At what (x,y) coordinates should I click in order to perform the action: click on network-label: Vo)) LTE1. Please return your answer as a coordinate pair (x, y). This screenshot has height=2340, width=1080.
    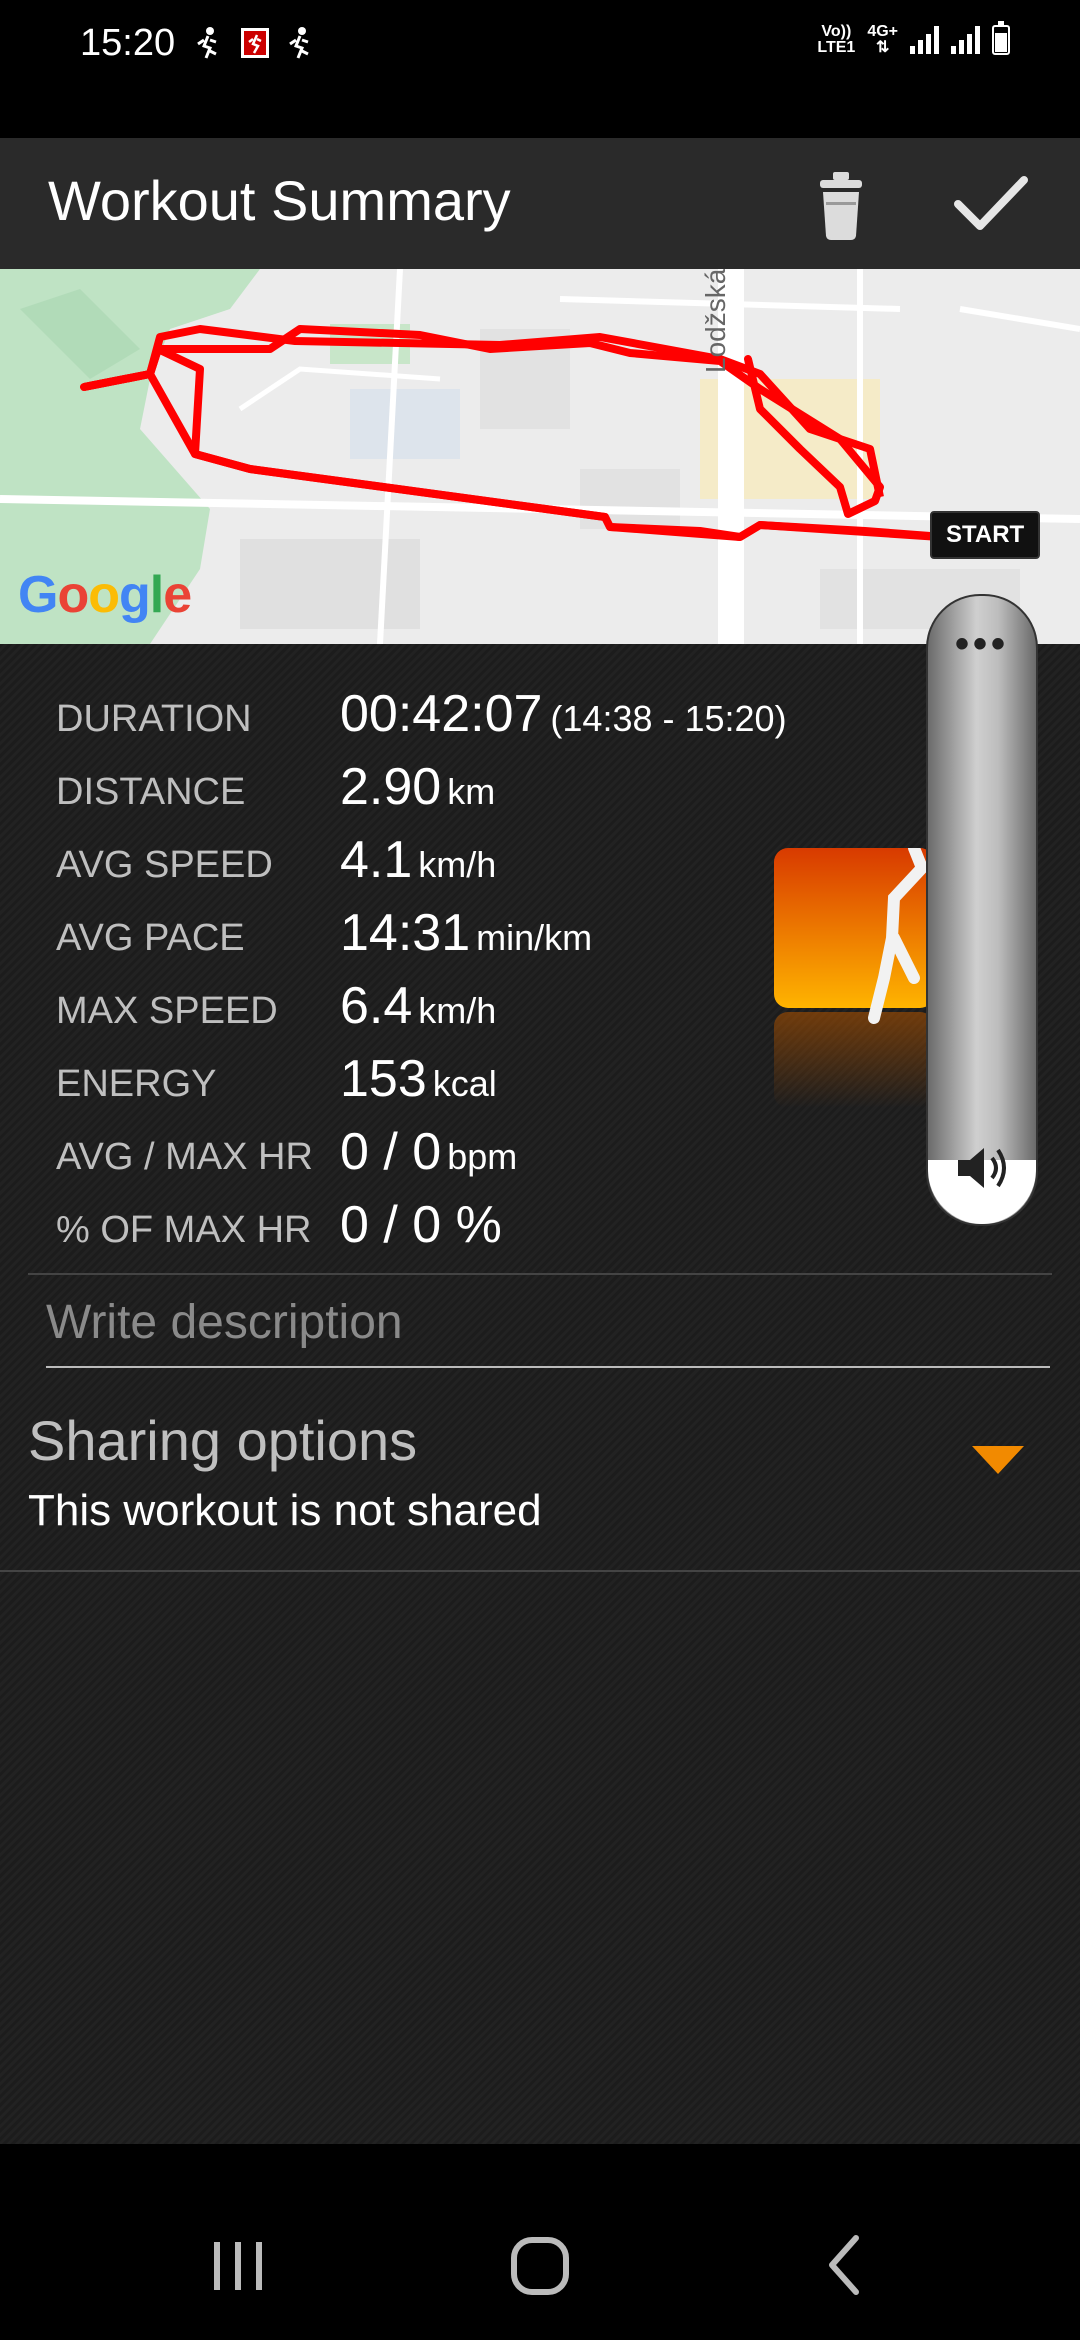
    Looking at the image, I should click on (836, 40).